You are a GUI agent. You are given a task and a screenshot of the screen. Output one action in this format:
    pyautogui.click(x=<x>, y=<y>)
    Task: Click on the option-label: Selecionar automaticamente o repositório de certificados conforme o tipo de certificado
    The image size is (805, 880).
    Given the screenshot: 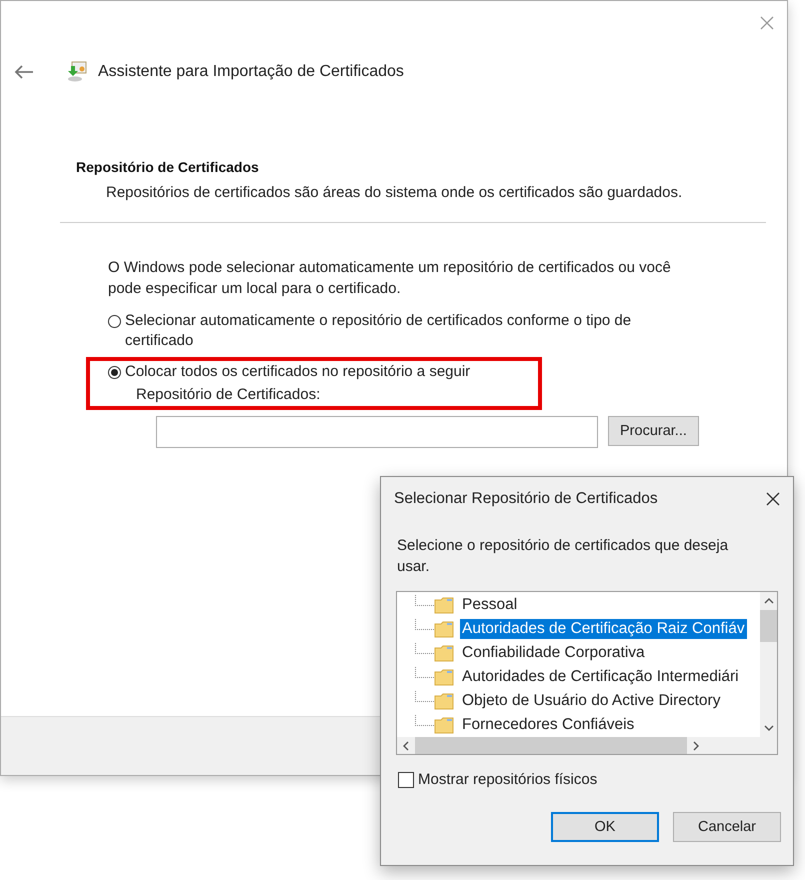 What is the action you would take?
    pyautogui.click(x=378, y=331)
    